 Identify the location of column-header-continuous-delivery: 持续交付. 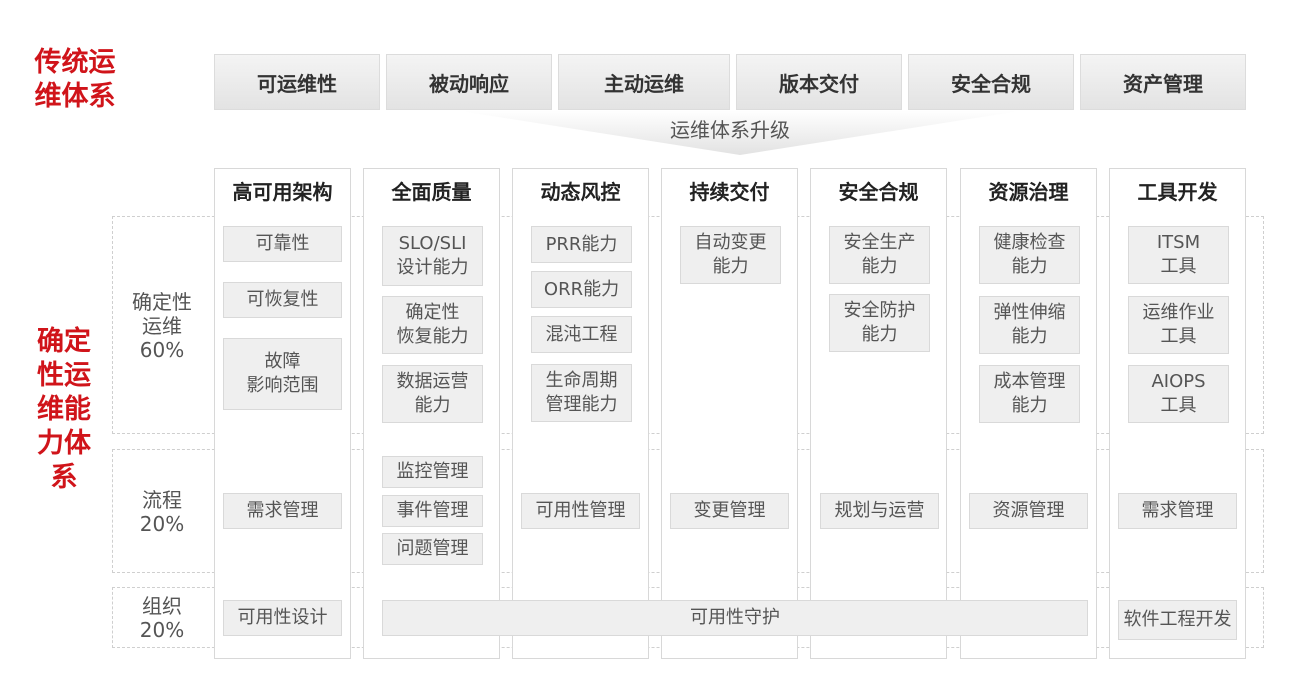
(729, 191).